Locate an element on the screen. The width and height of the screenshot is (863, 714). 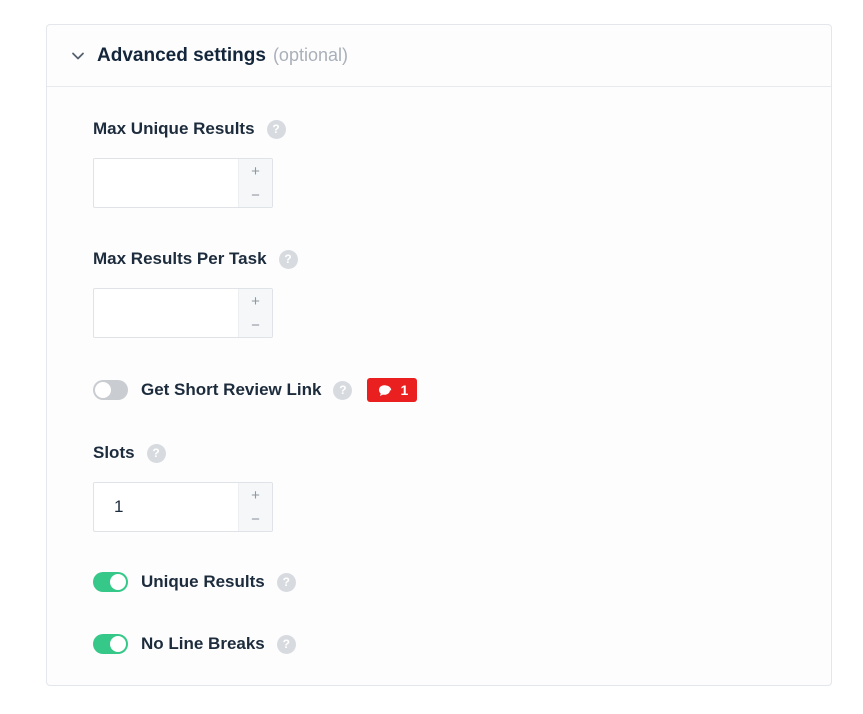
max-unique-results-value is located at coordinates (166, 183).